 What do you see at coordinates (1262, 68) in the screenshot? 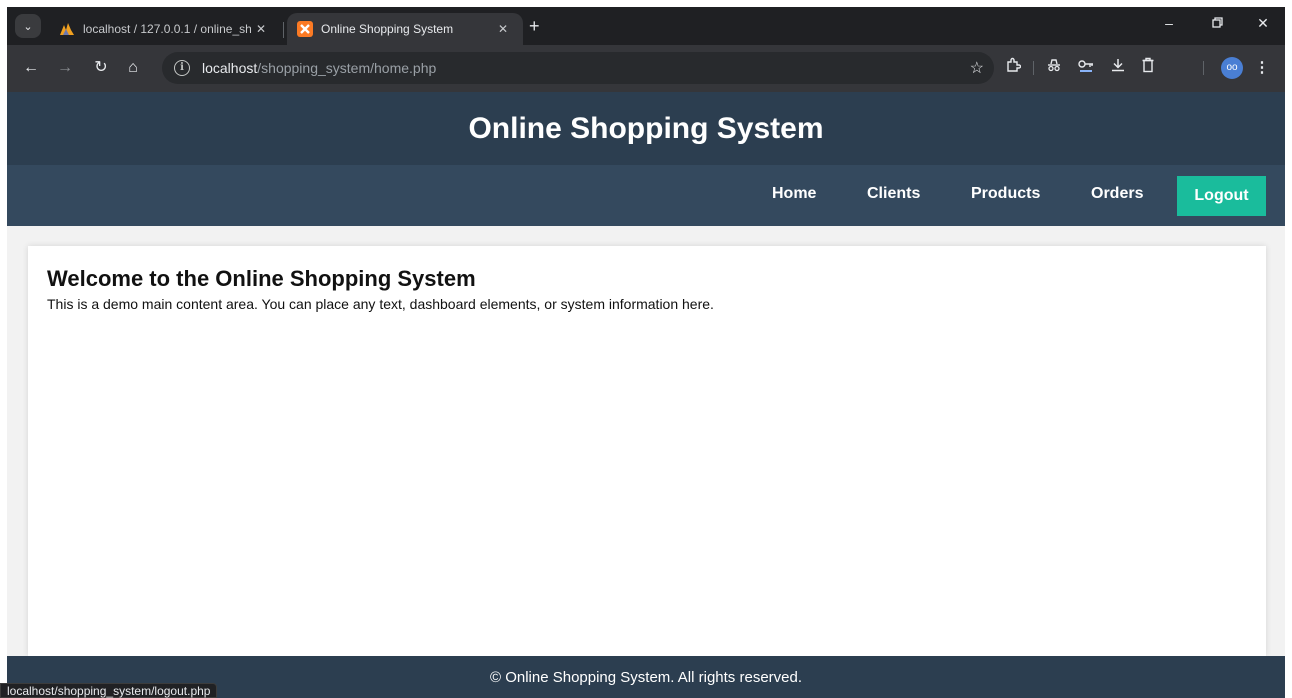
I see `menu-kebab-icon: ⋮` at bounding box center [1262, 68].